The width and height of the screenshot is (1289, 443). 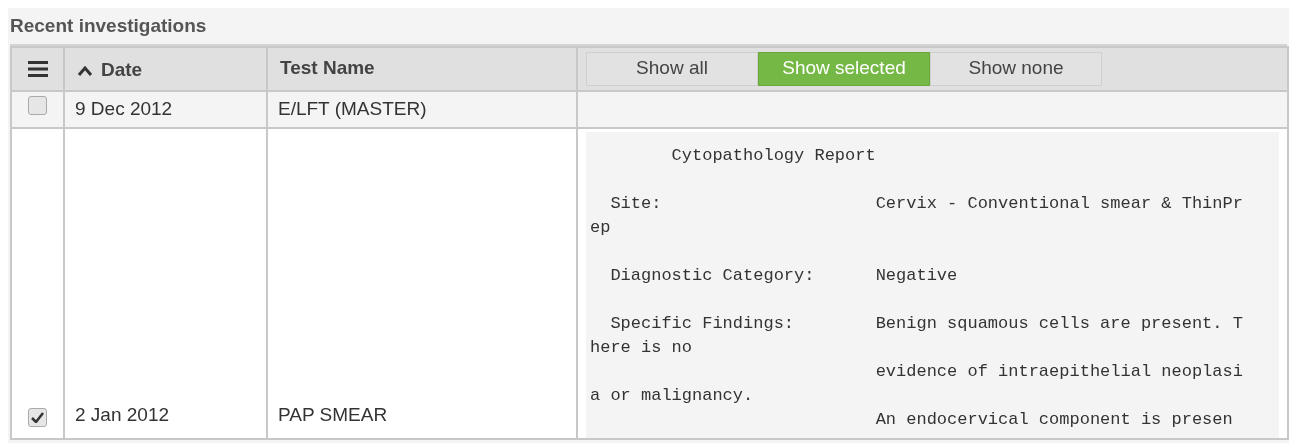 I want to click on filter-tab: Show none, so click(x=1016, y=68).